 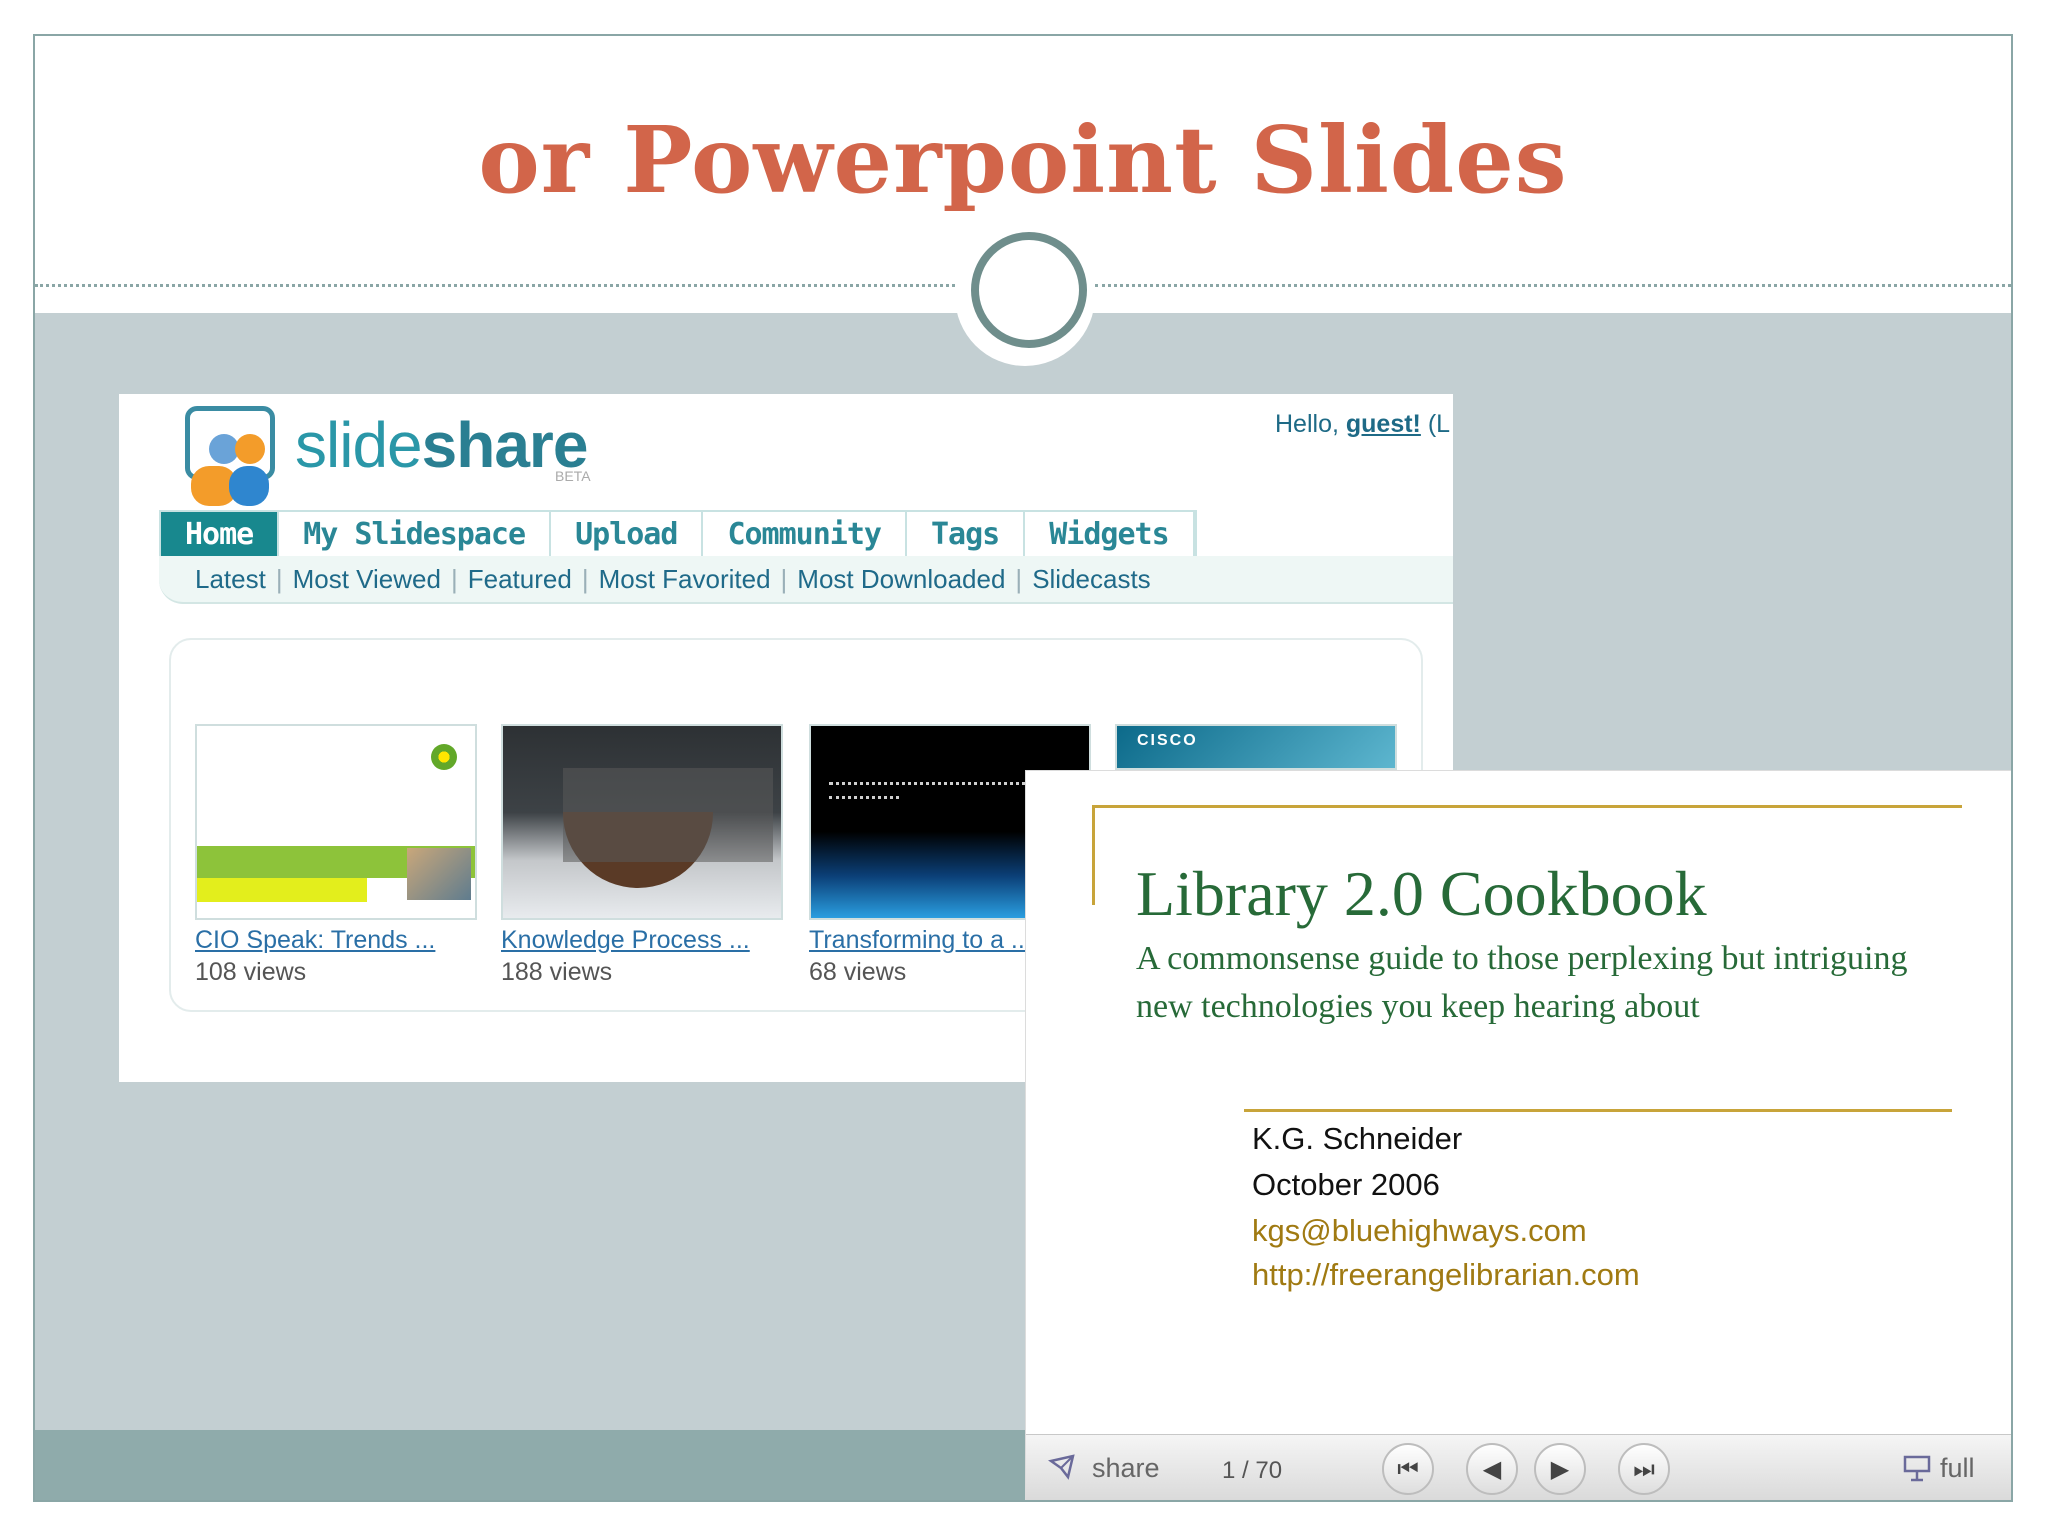 I want to click on subnav-latest: Latest, so click(x=230, y=579).